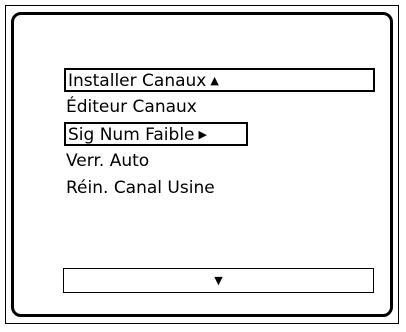  I want to click on menu-item-label: Sig Num Faible, so click(131, 135).